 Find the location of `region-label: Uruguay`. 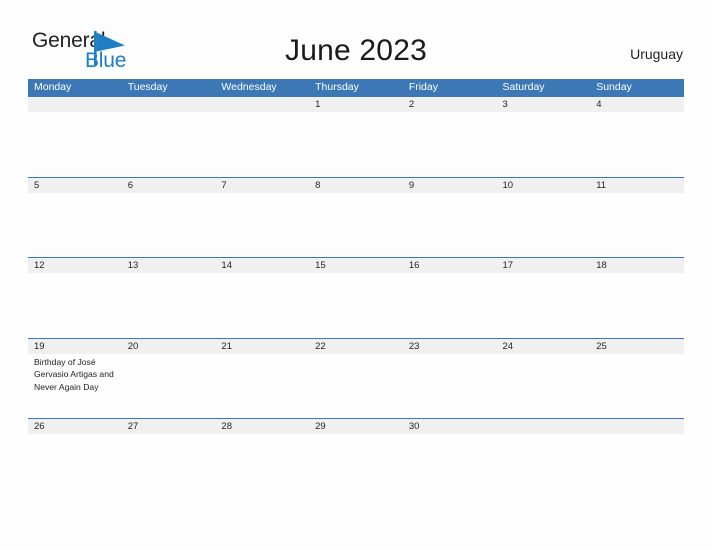

region-label: Uruguay is located at coordinates (656, 54).